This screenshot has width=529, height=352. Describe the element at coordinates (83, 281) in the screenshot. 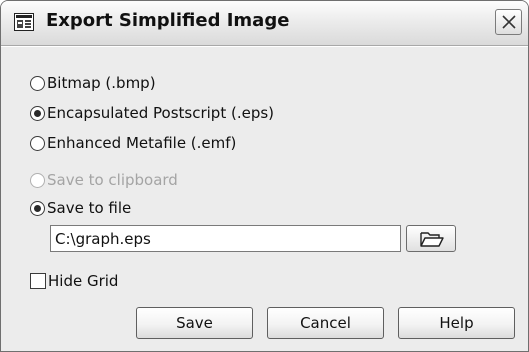

I see `hide-grid-label: Hide Grid` at that location.